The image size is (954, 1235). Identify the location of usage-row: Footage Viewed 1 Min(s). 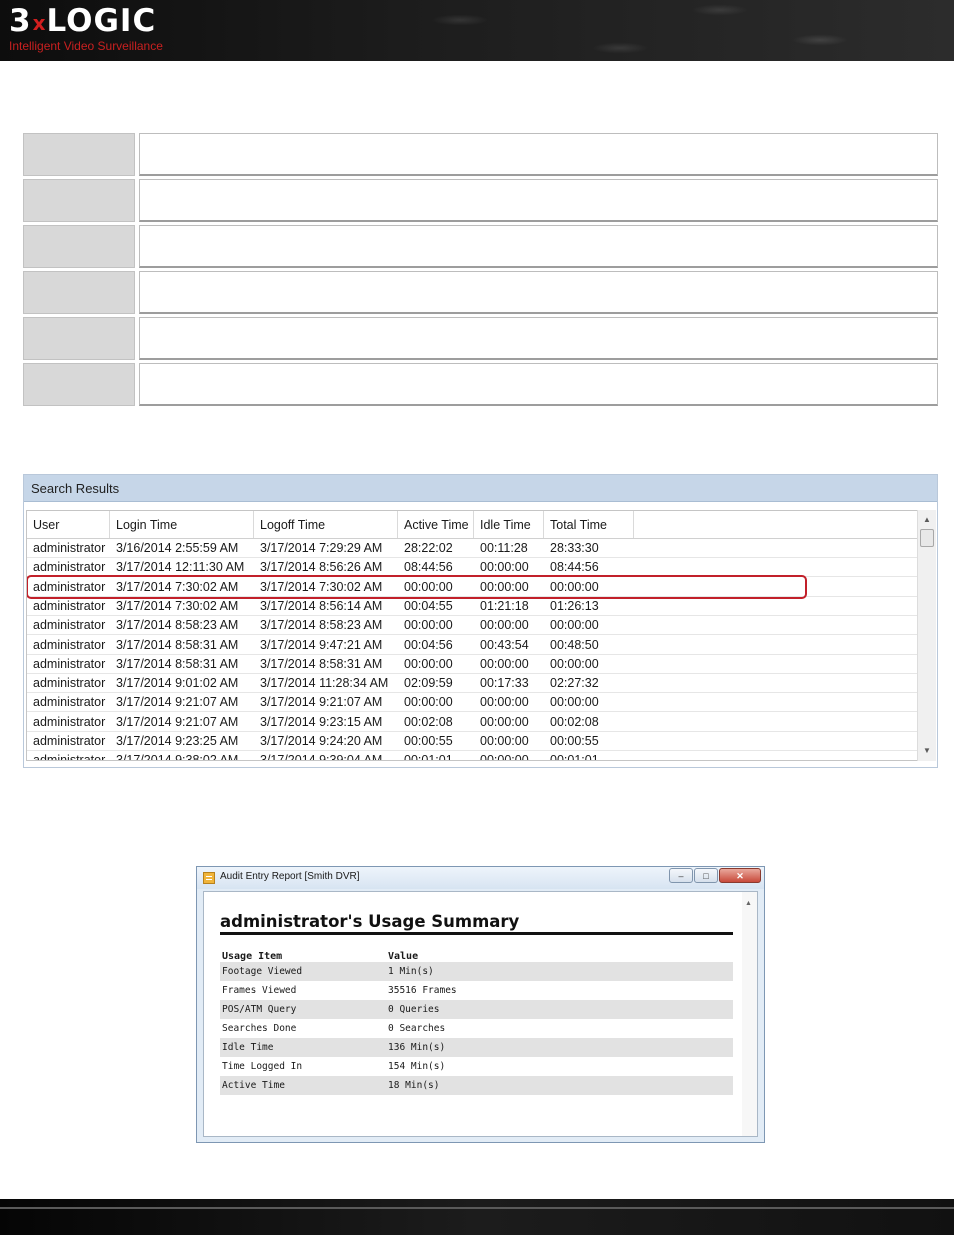
(476, 971).